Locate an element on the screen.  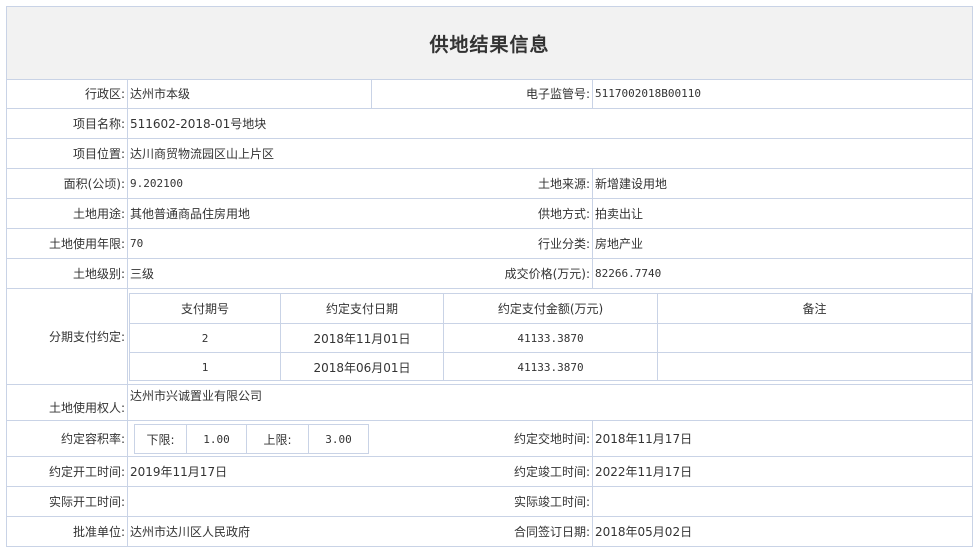
label-land-user: 土地使用权人: is located at coordinates (86, 408).